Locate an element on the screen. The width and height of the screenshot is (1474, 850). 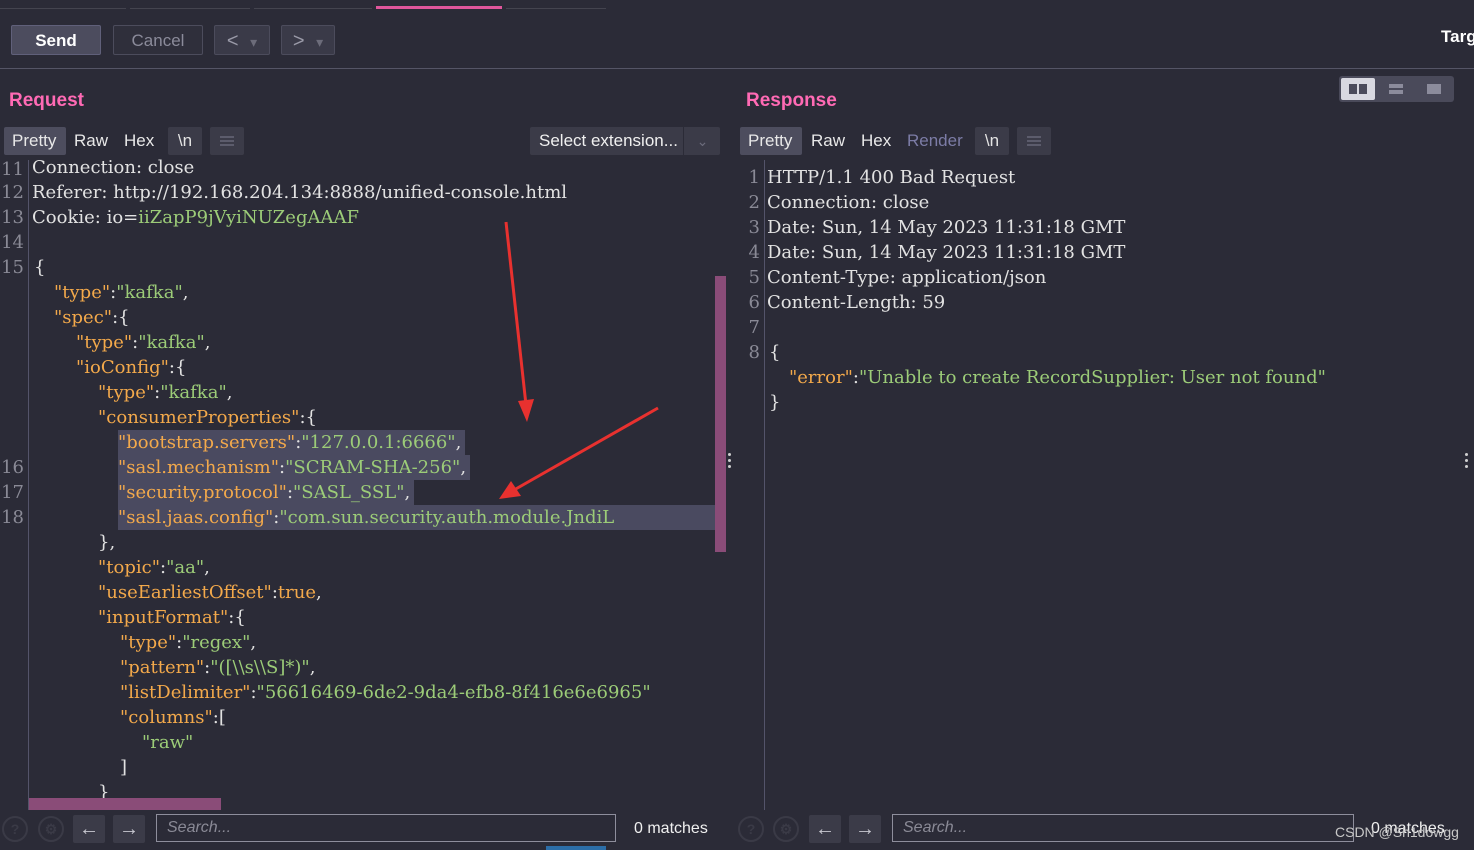
request-search is located at coordinates (386, 828).